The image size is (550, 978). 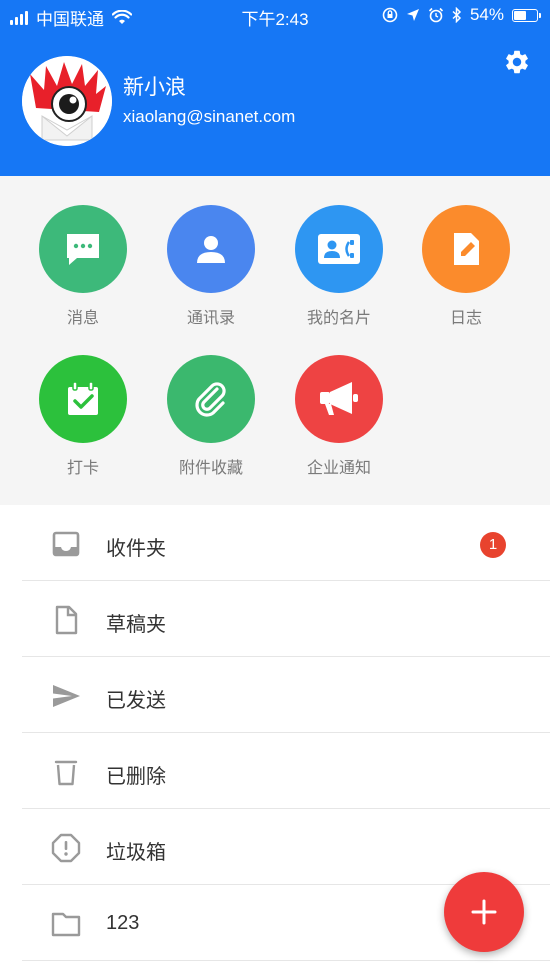 I want to click on app-contacts: 通讯录, so click(x=211, y=266).